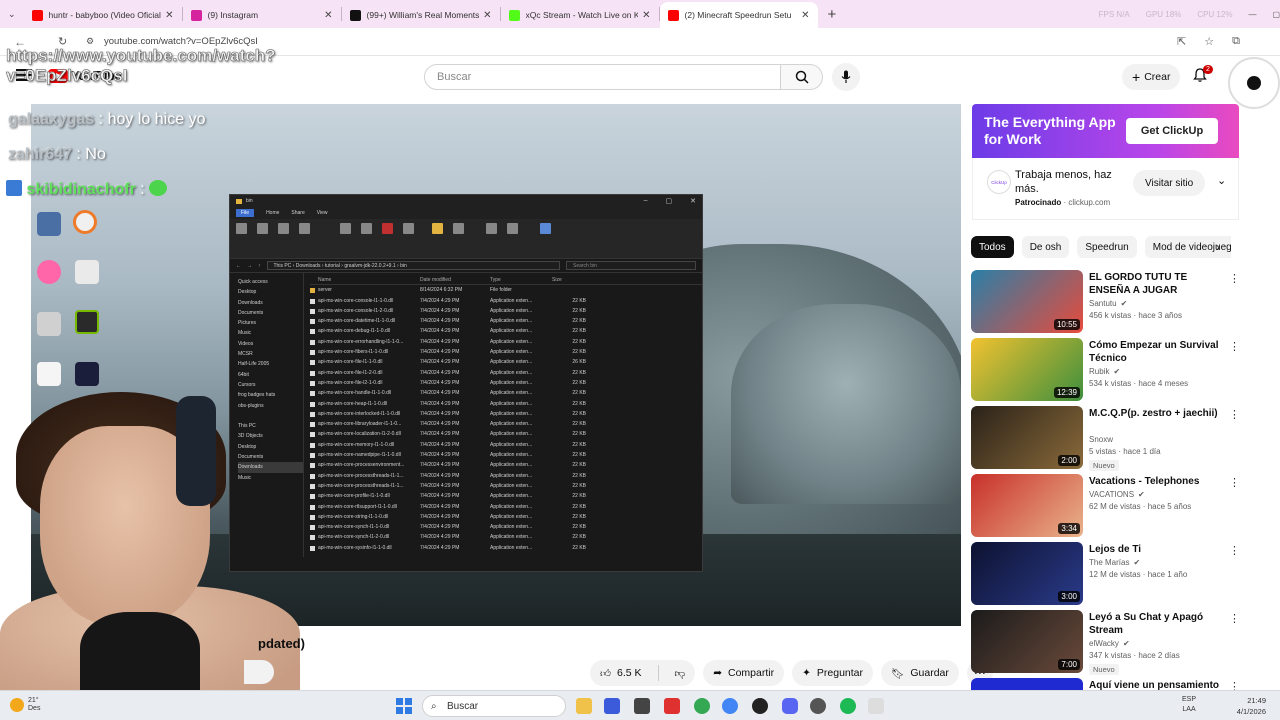  Describe the element at coordinates (1189, 705) in the screenshot. I see `language-indicator: ESP LAA` at that location.